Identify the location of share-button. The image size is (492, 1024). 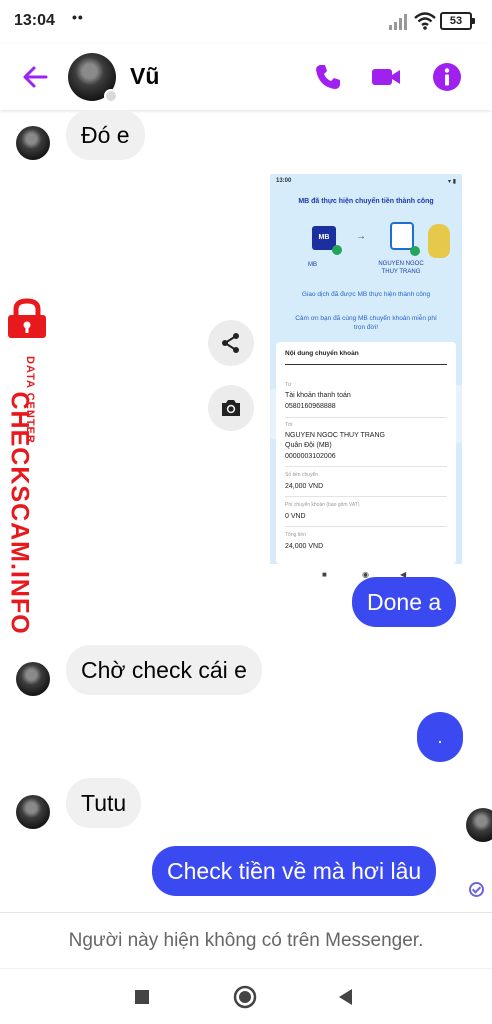
(231, 343).